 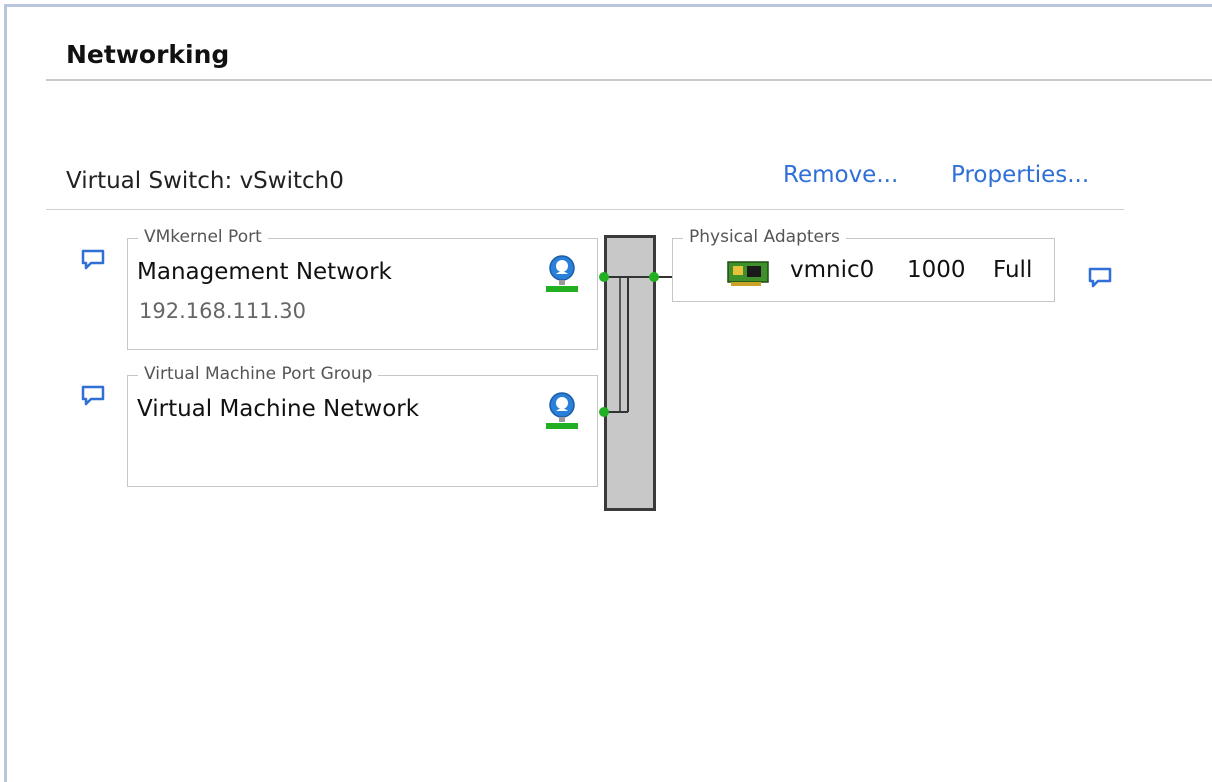 I want to click on nic-speed: 1000, so click(x=936, y=270).